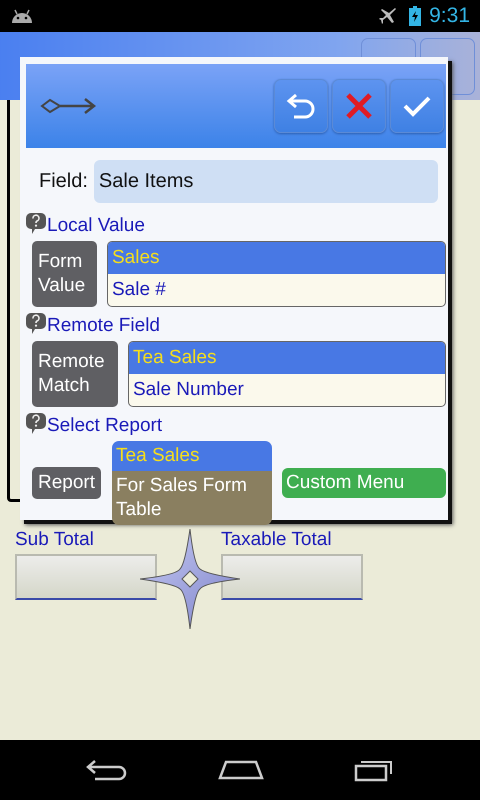 This screenshot has width=480, height=800. Describe the element at coordinates (192, 498) in the screenshot. I see `list-option: For Sales Form Table` at that location.